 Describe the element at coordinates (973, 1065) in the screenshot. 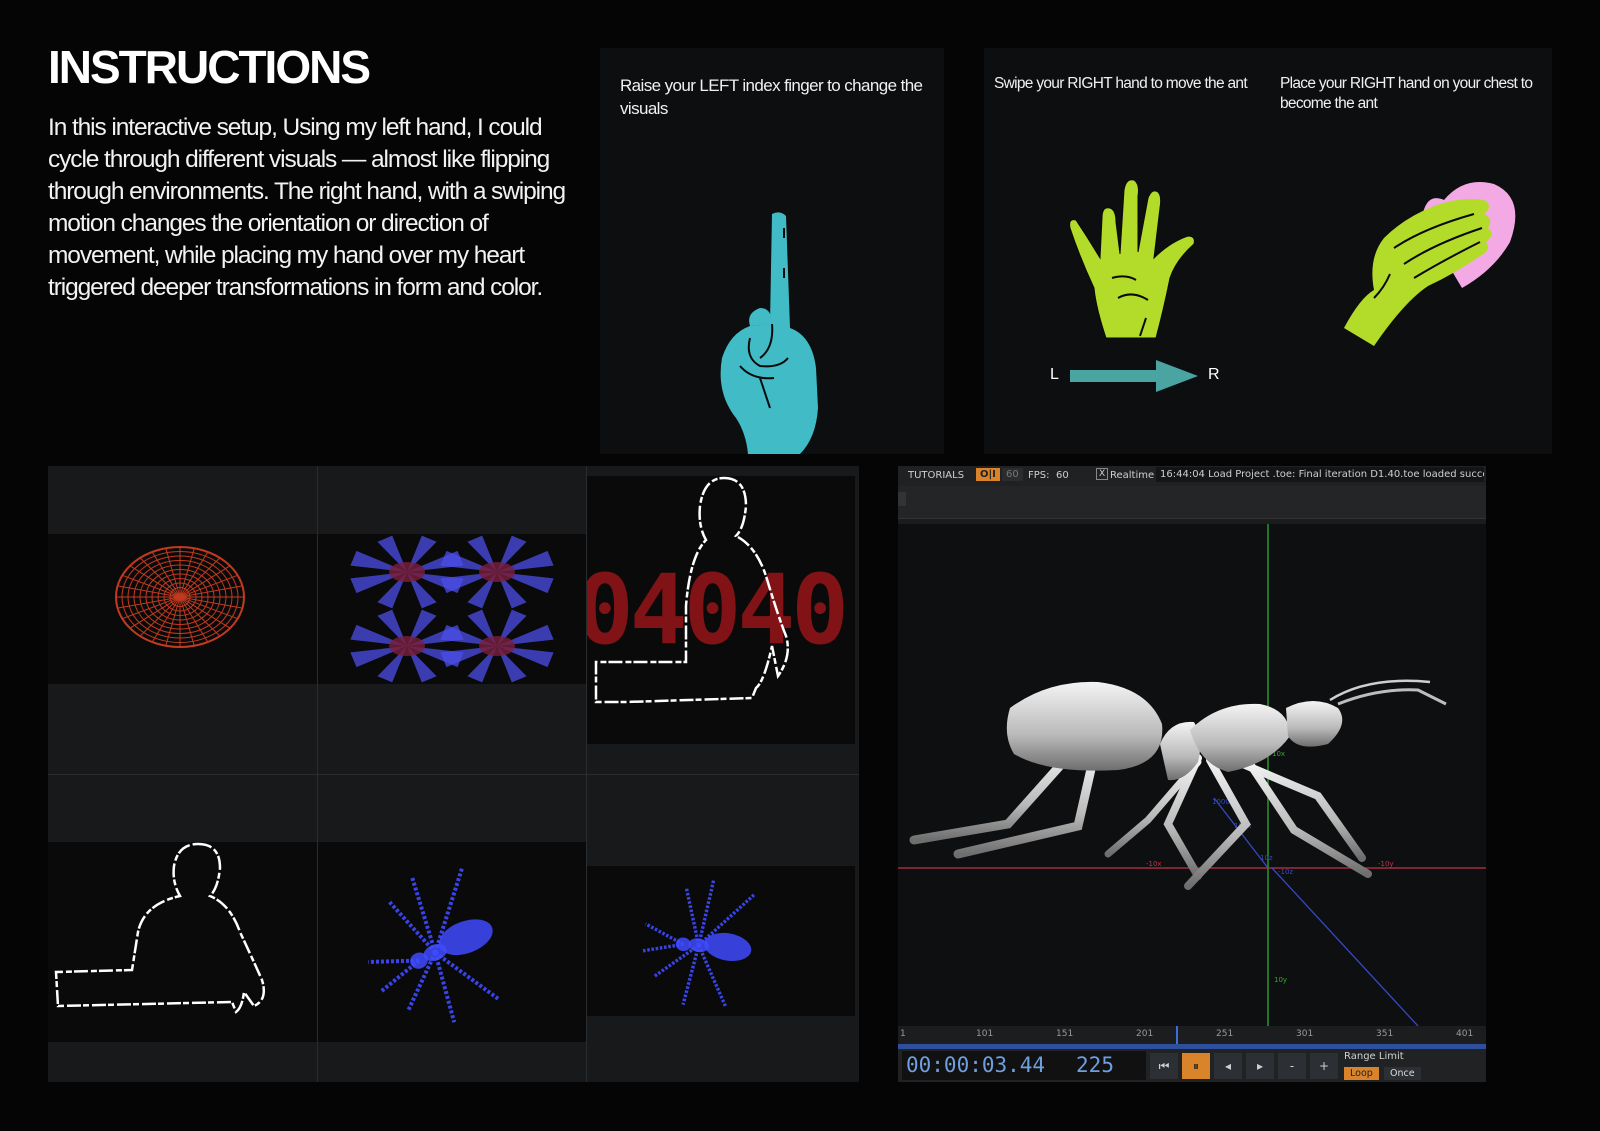

I see `timecode-field: 00:00:03.44` at that location.